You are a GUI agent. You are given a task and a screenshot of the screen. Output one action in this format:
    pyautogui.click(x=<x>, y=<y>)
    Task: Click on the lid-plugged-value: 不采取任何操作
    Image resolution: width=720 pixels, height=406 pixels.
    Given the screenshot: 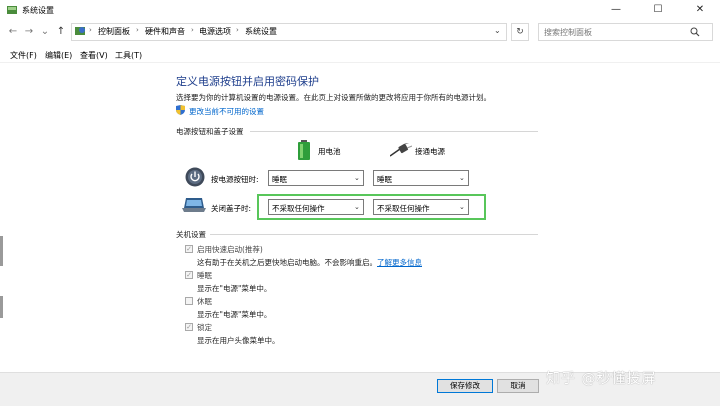 What is the action you would take?
    pyautogui.click(x=403, y=208)
    